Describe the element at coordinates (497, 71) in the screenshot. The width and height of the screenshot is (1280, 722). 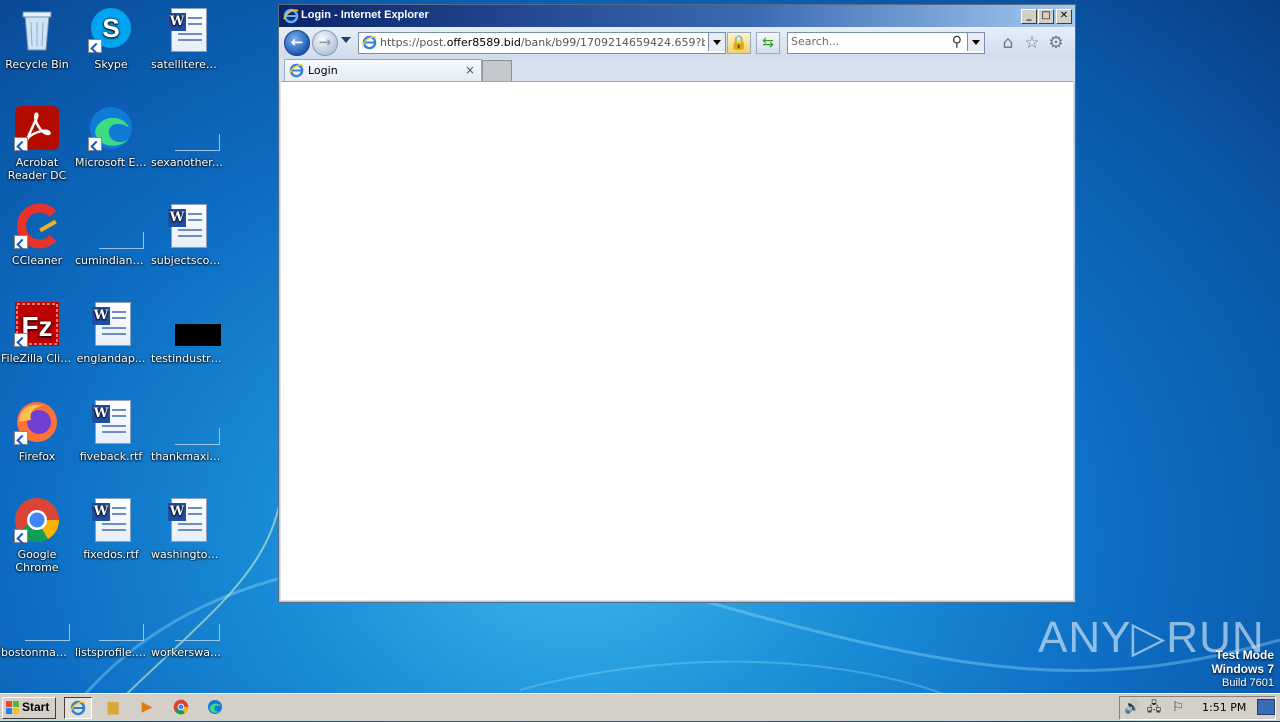
I see `new-tab-button` at that location.